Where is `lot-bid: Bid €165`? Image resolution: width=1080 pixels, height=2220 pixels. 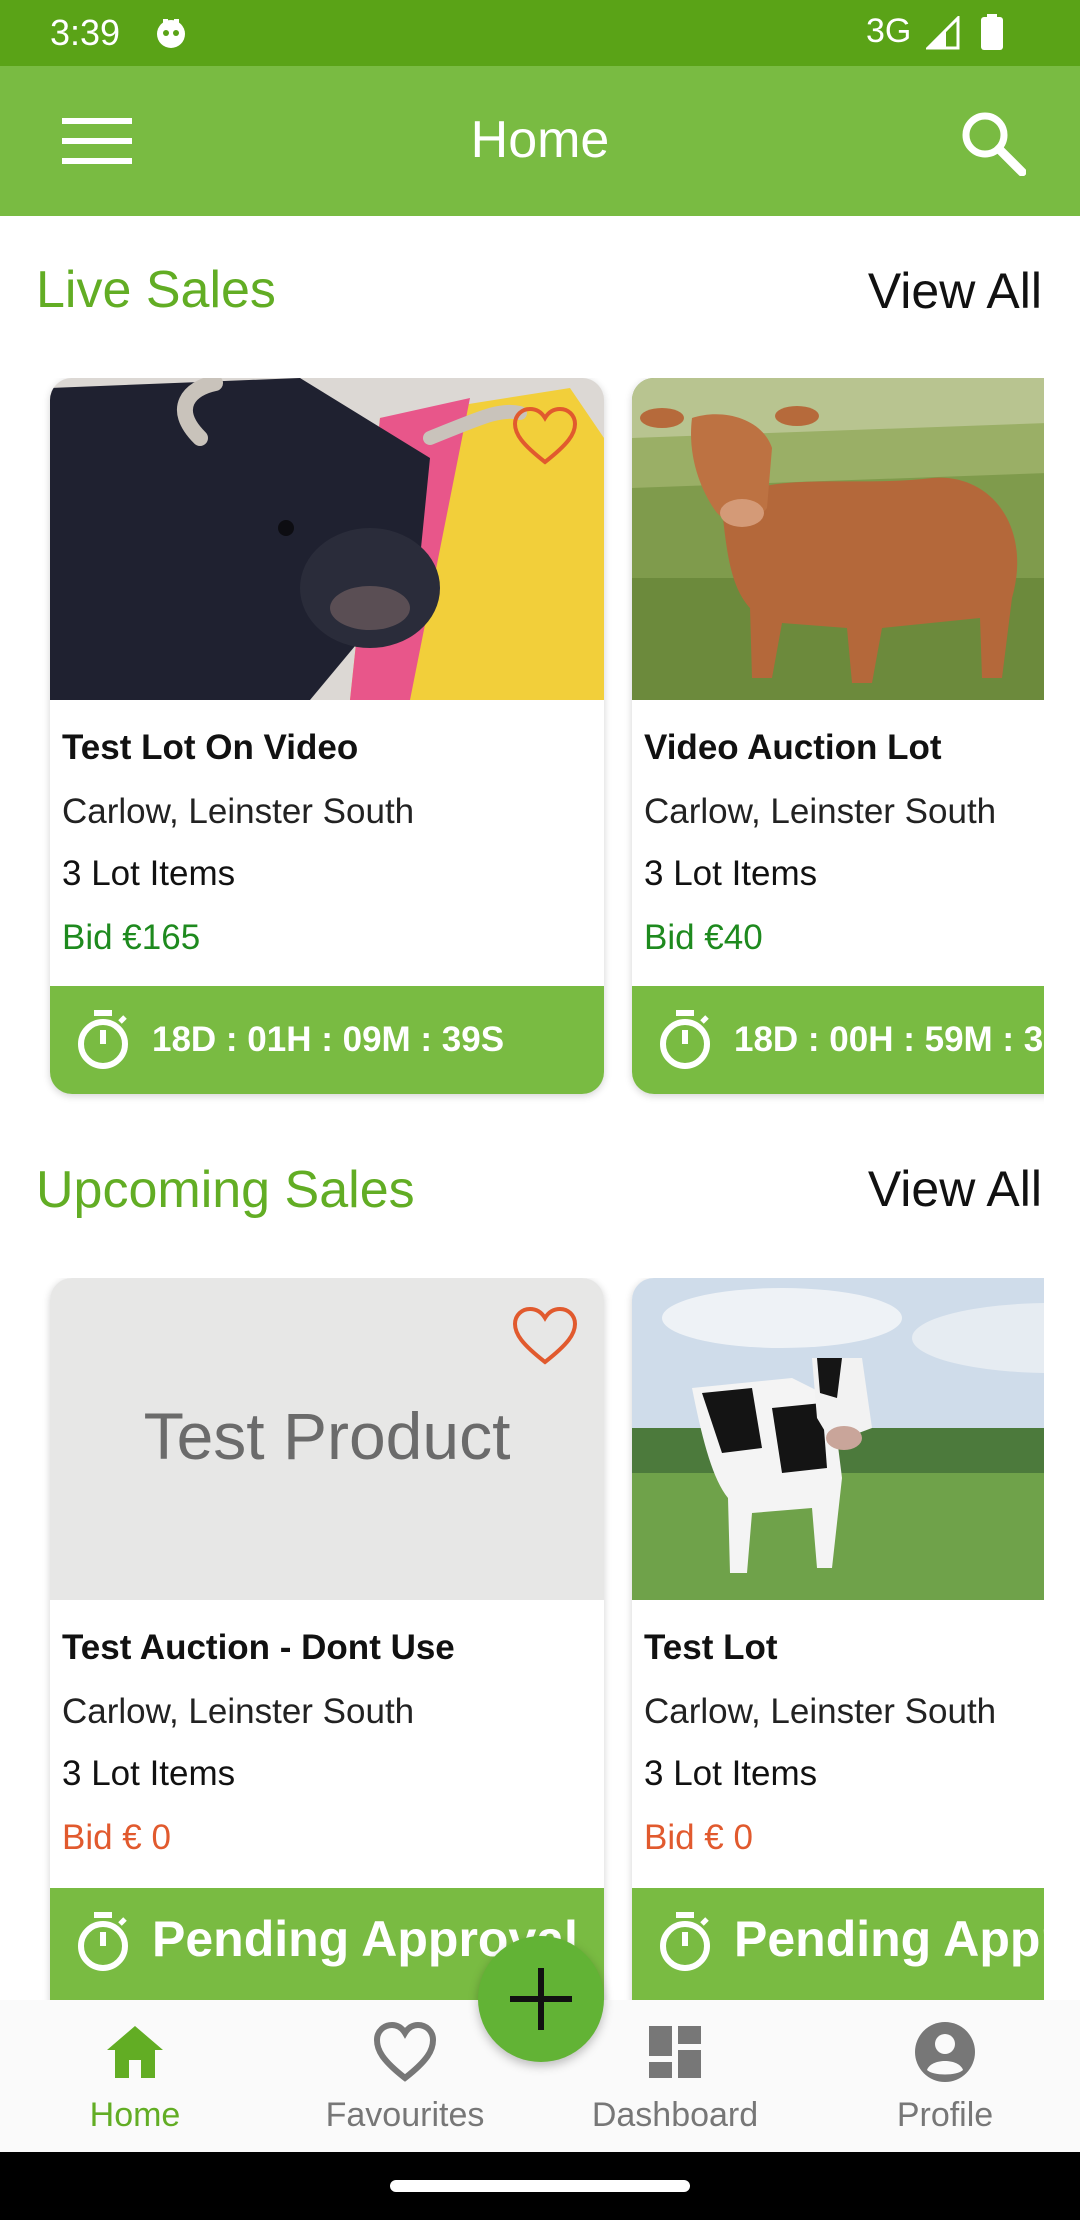 lot-bid: Bid €165 is located at coordinates (131, 937).